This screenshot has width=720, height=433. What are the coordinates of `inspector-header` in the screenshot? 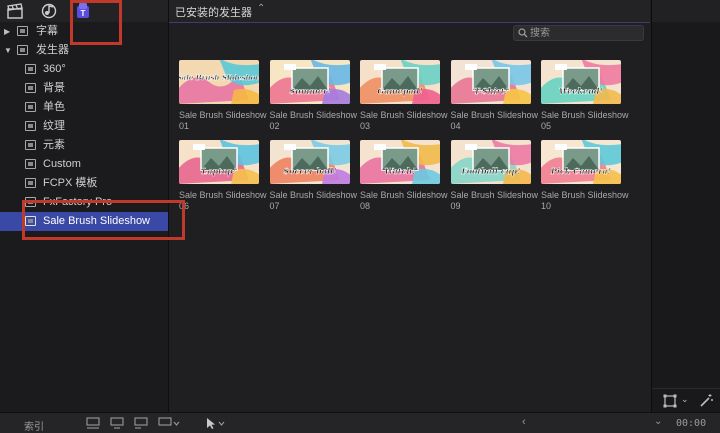 It's located at (686, 11).